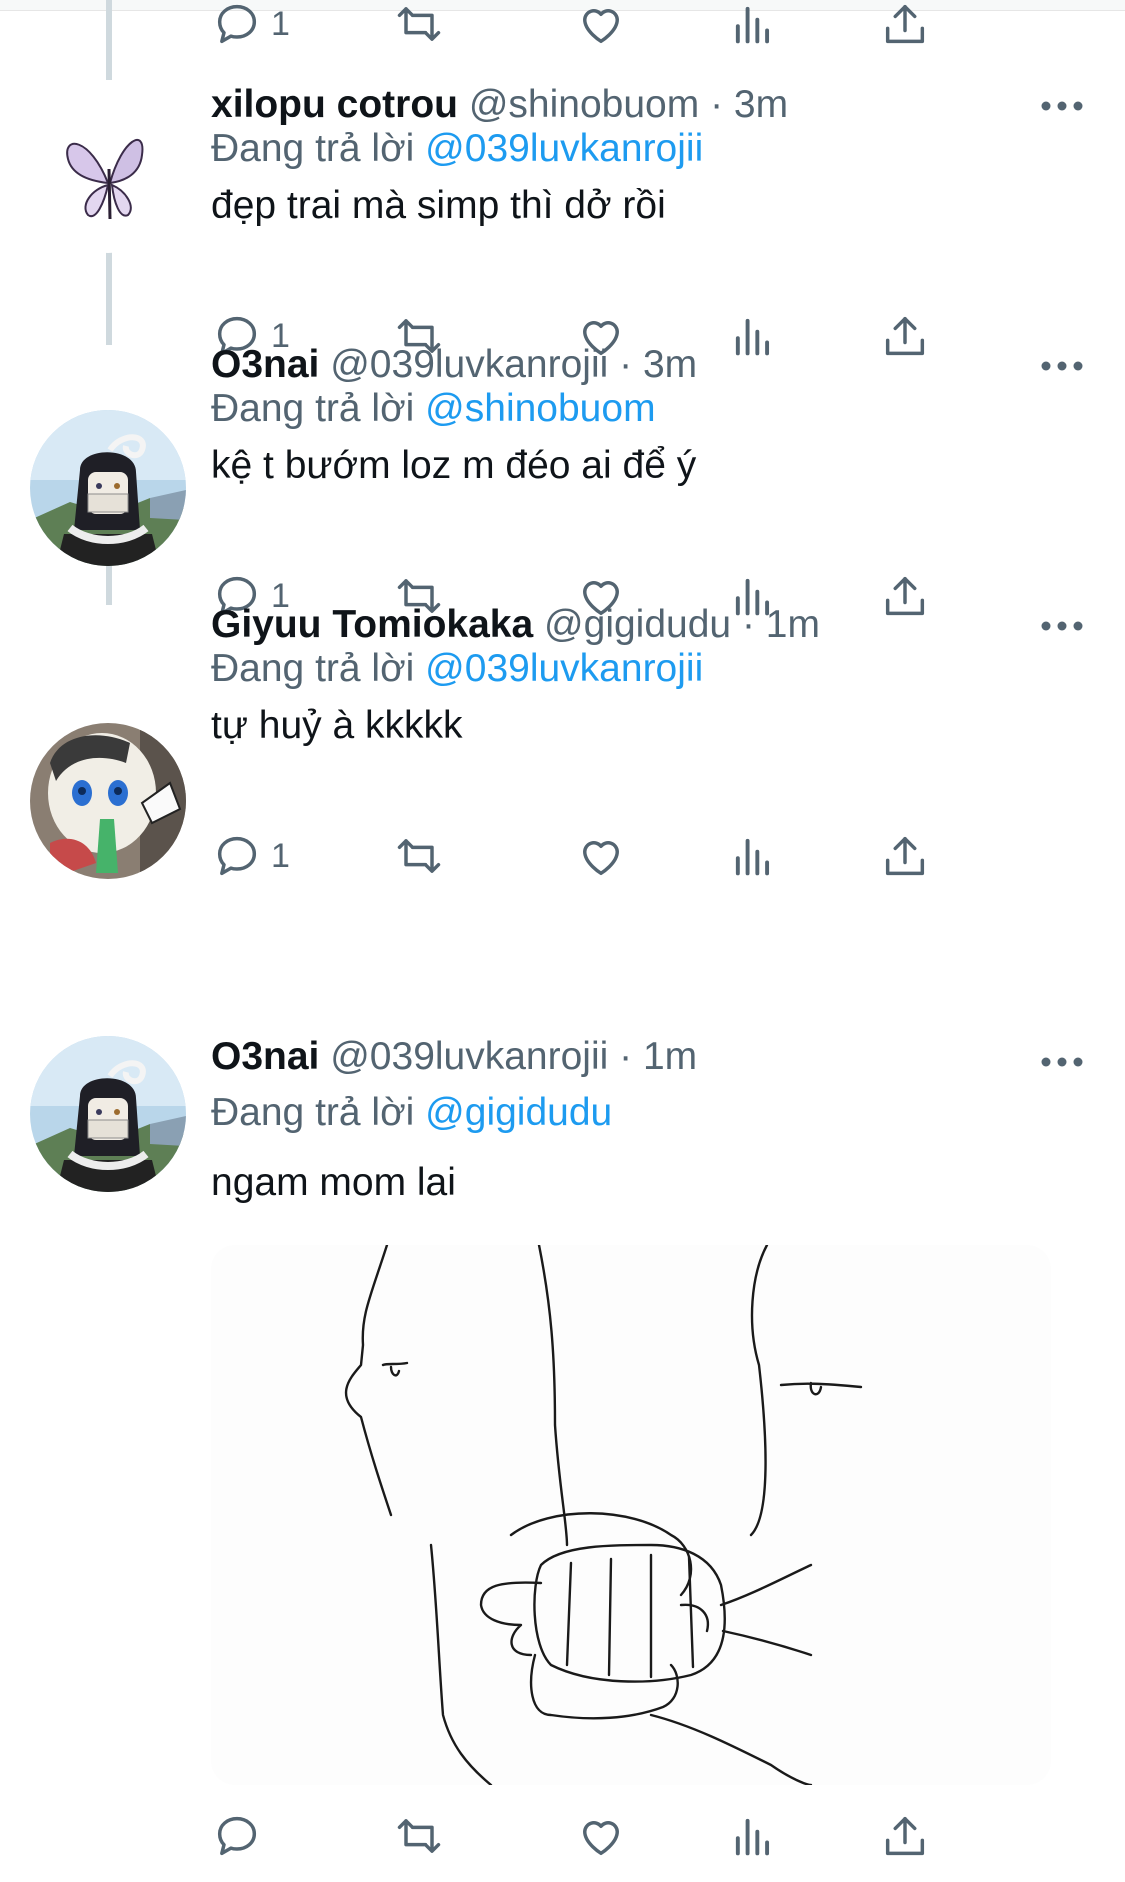  I want to click on user-handle: @shinobuom, so click(584, 104).